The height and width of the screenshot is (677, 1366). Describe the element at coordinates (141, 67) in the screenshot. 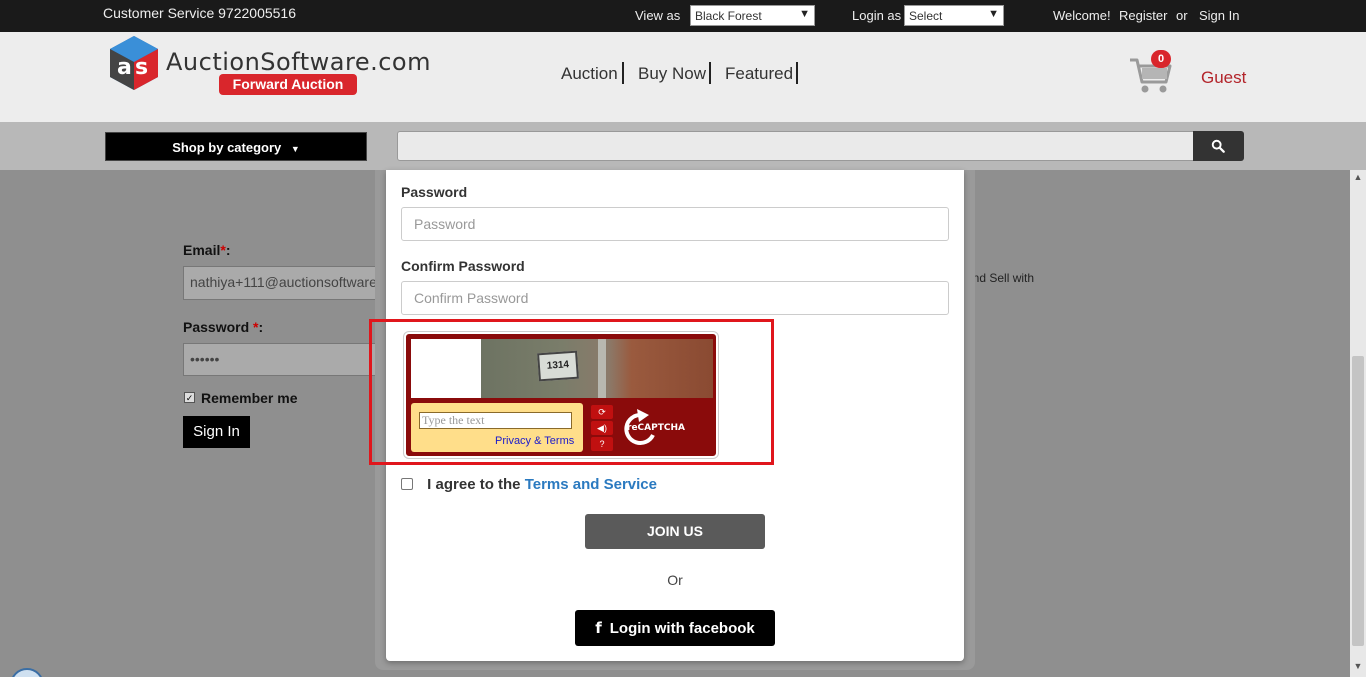

I see `svg-text: s` at that location.